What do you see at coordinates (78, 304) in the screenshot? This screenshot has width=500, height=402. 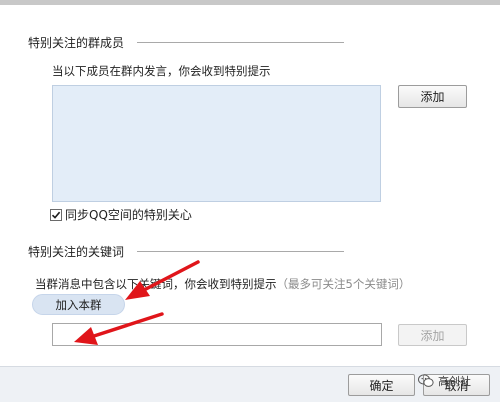 I see `keyword-chip: 加入本群` at bounding box center [78, 304].